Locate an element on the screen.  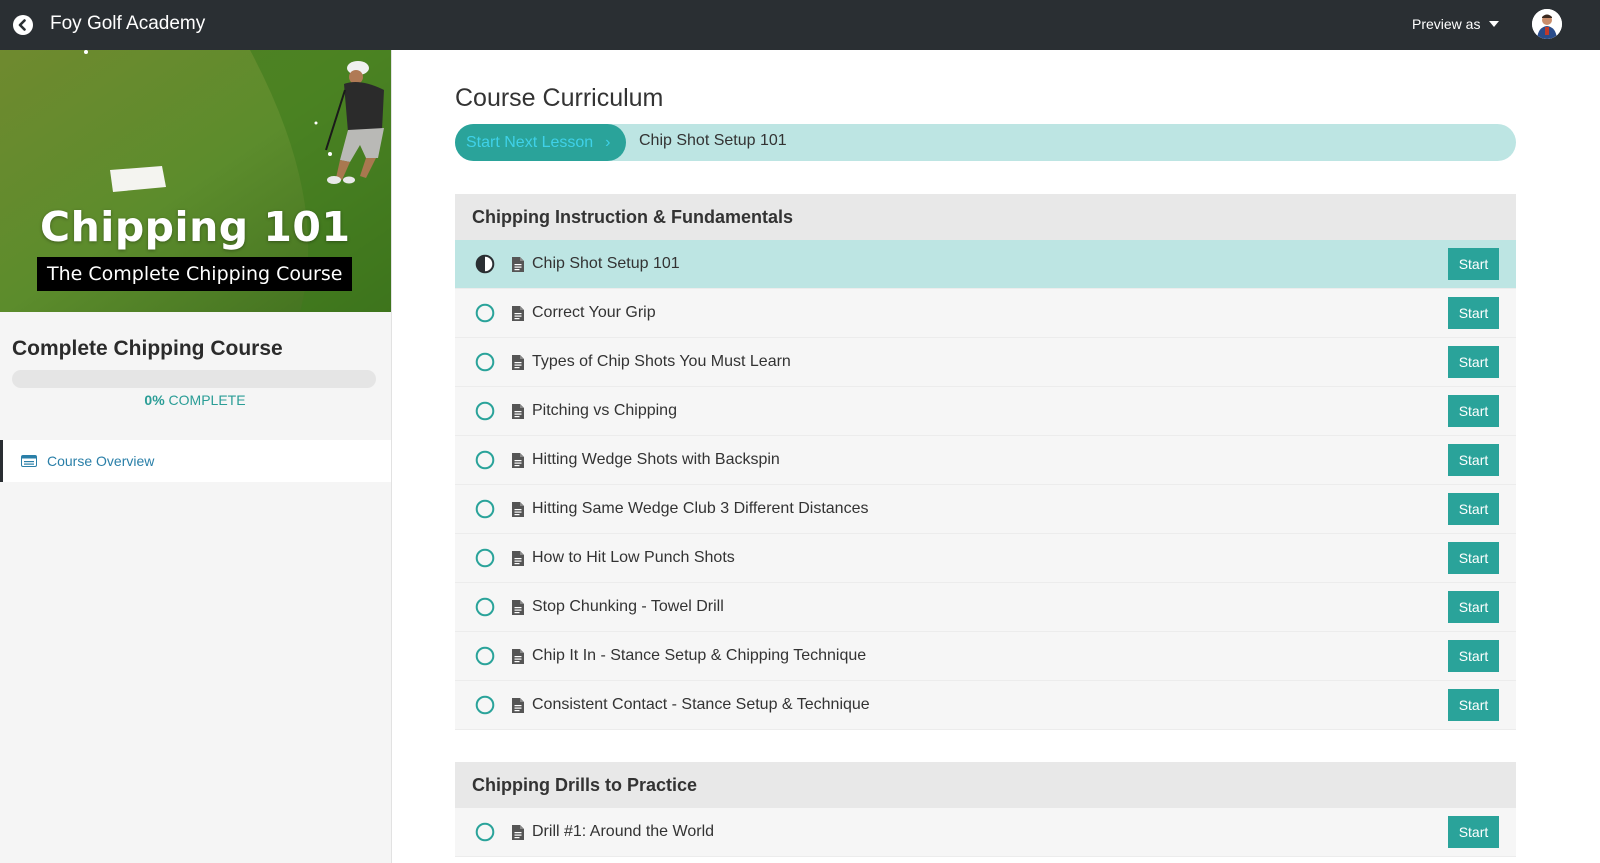
section-title: Chipping Drills to Practice is located at coordinates (985, 785).